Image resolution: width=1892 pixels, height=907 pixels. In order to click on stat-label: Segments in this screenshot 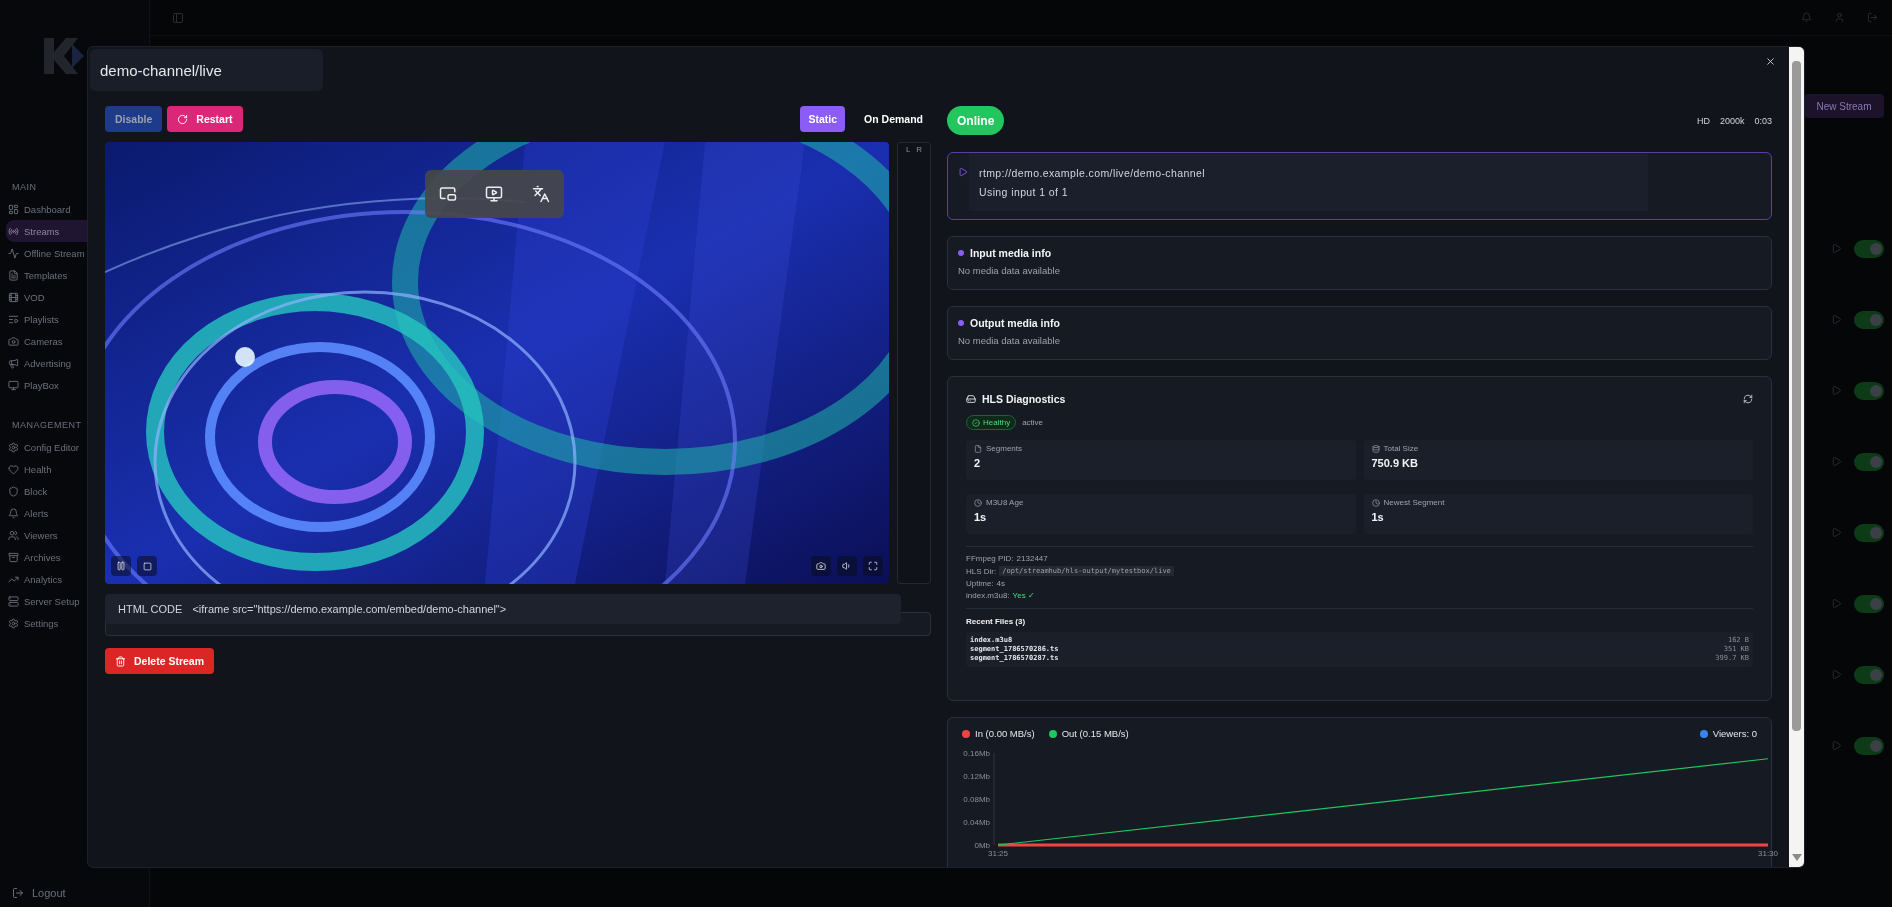, I will do `click(1004, 448)`.